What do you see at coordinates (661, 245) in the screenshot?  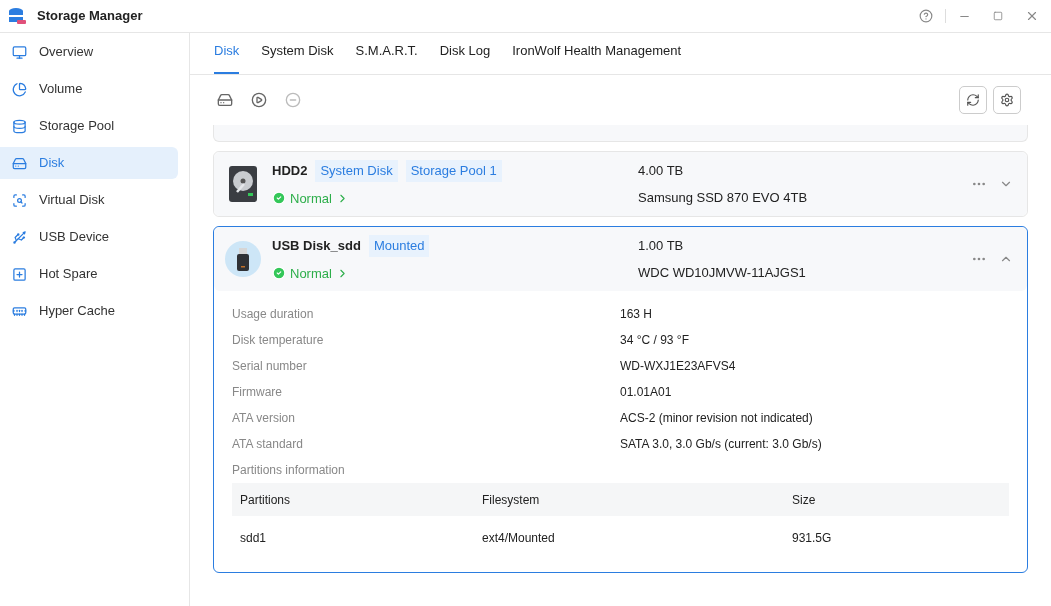 I see `disk-capacity: 1.00 TB` at bounding box center [661, 245].